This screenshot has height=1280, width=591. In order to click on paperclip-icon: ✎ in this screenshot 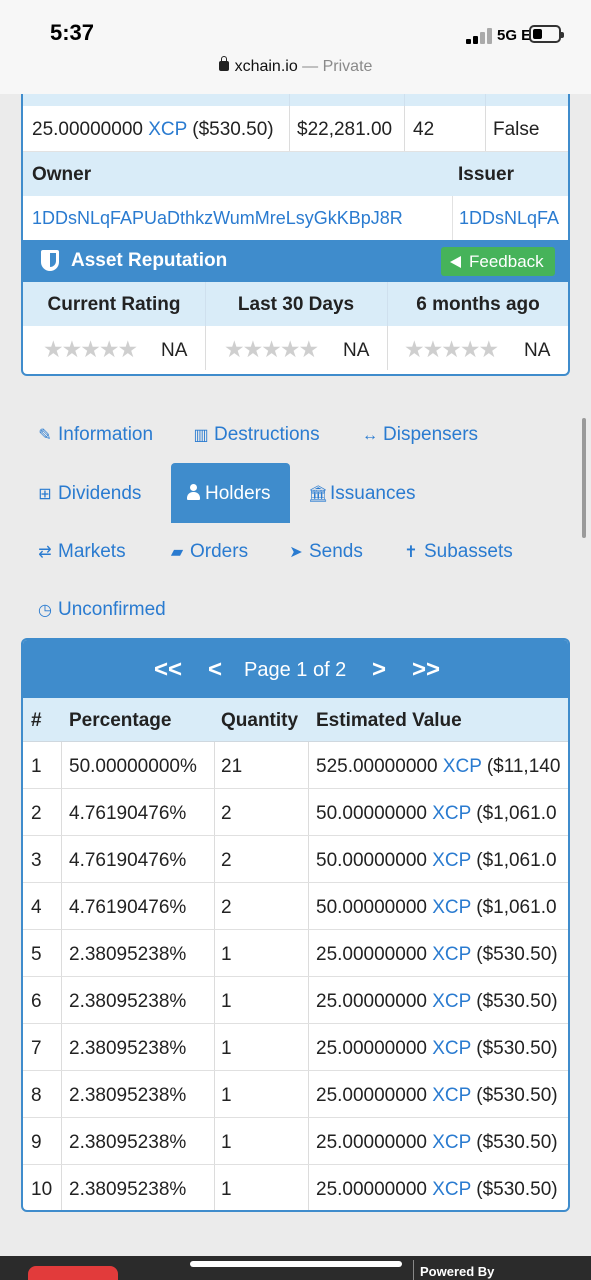, I will do `click(45, 435)`.